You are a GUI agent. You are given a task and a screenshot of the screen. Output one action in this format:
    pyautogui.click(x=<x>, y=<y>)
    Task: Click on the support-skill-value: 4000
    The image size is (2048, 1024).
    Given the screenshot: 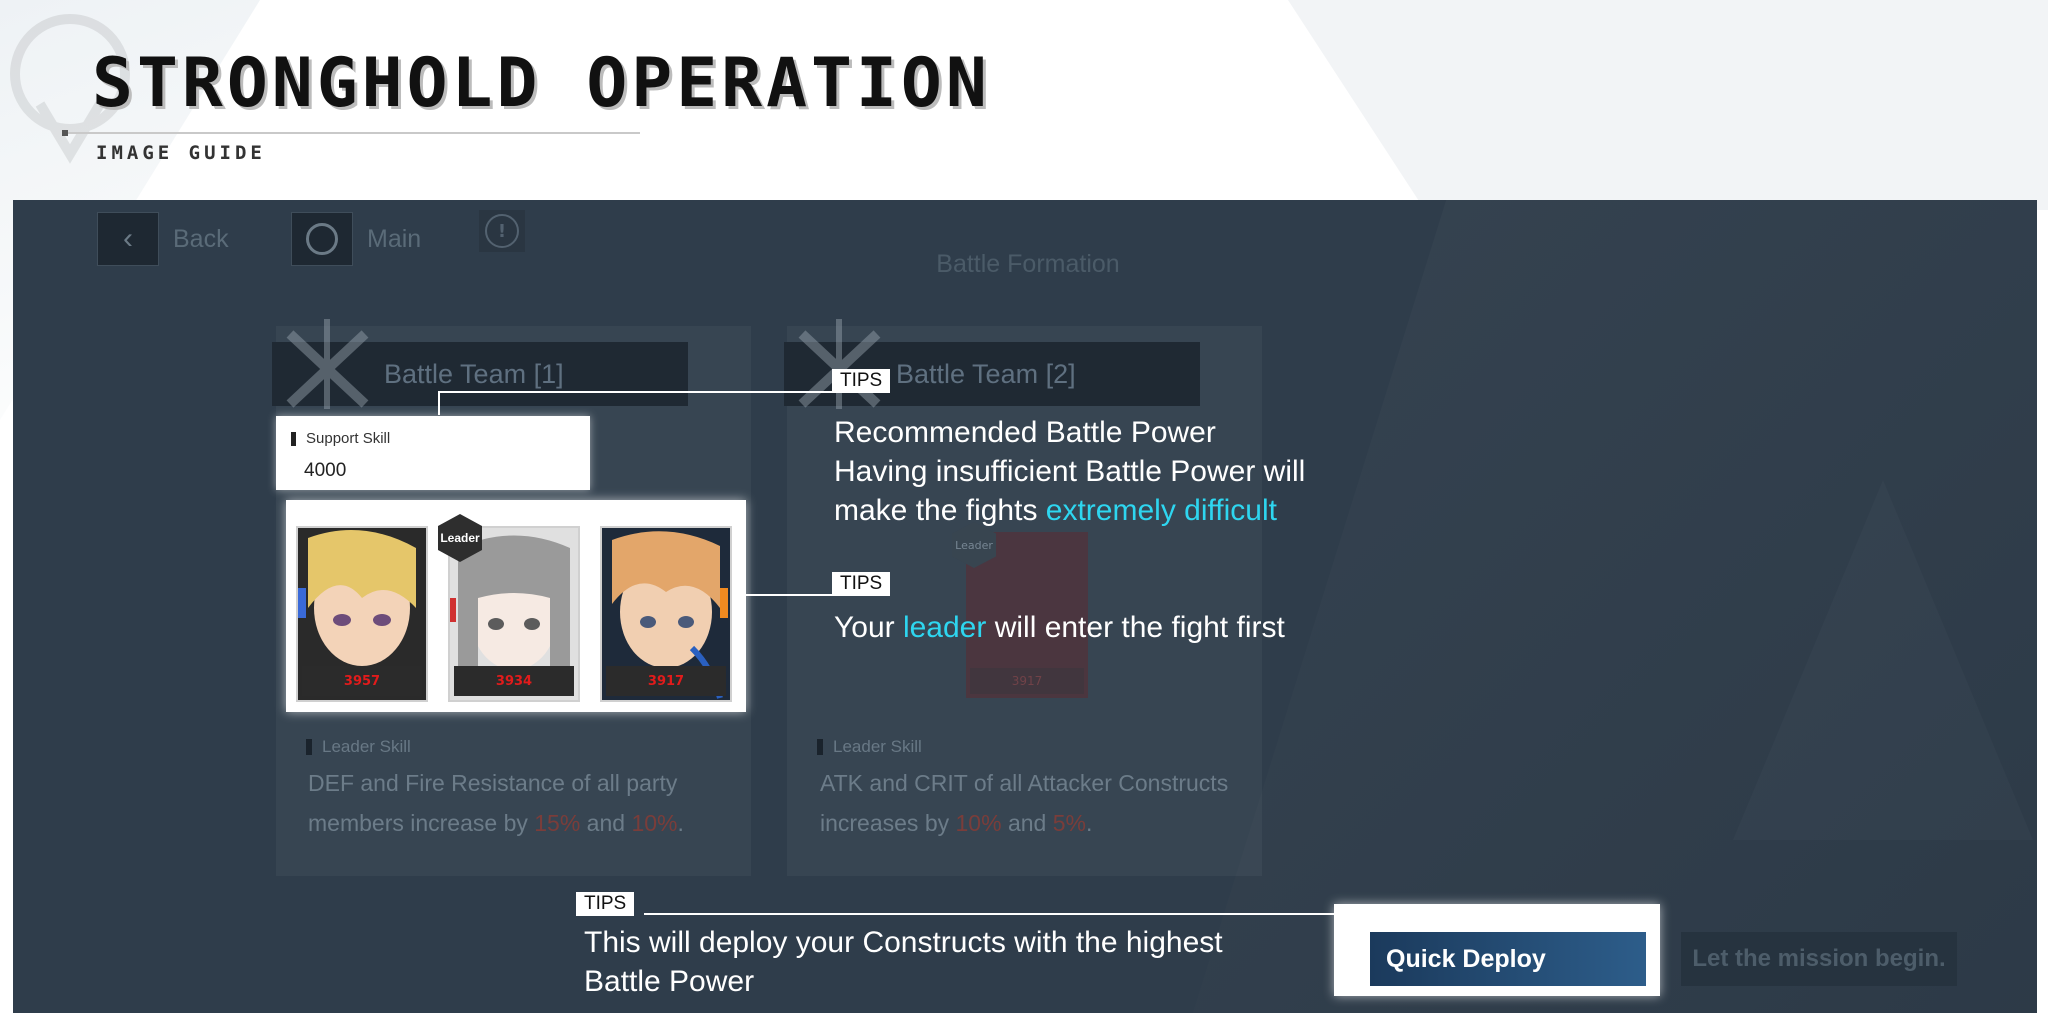 What is the action you would take?
    pyautogui.click(x=325, y=470)
    